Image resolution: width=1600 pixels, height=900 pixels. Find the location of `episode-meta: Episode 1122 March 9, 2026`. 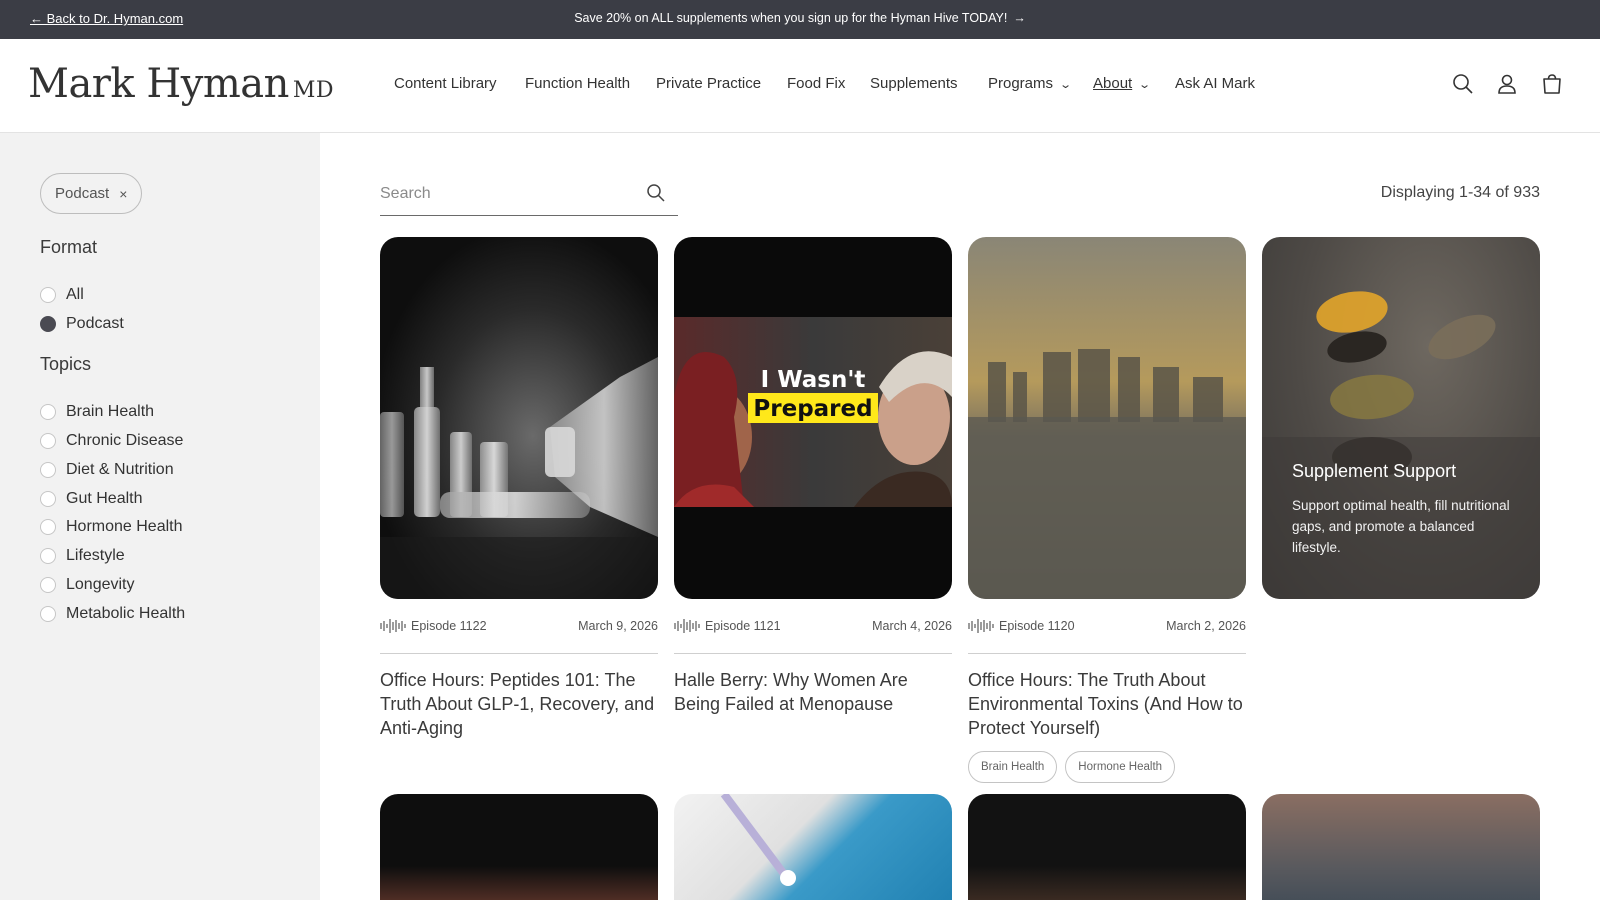

episode-meta: Episode 1122 March 9, 2026 is located at coordinates (519, 628).